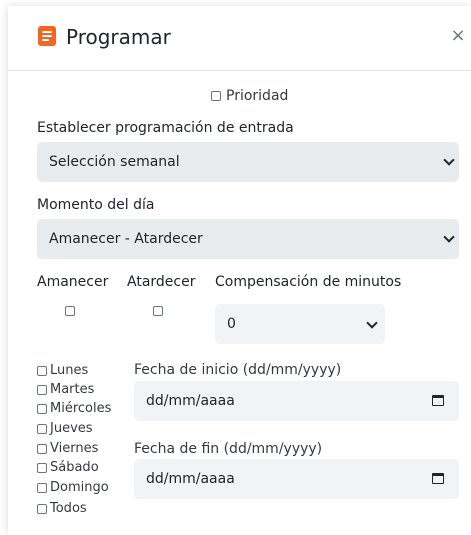  What do you see at coordinates (74, 448) in the screenshot?
I see `day-label: Viernes` at bounding box center [74, 448].